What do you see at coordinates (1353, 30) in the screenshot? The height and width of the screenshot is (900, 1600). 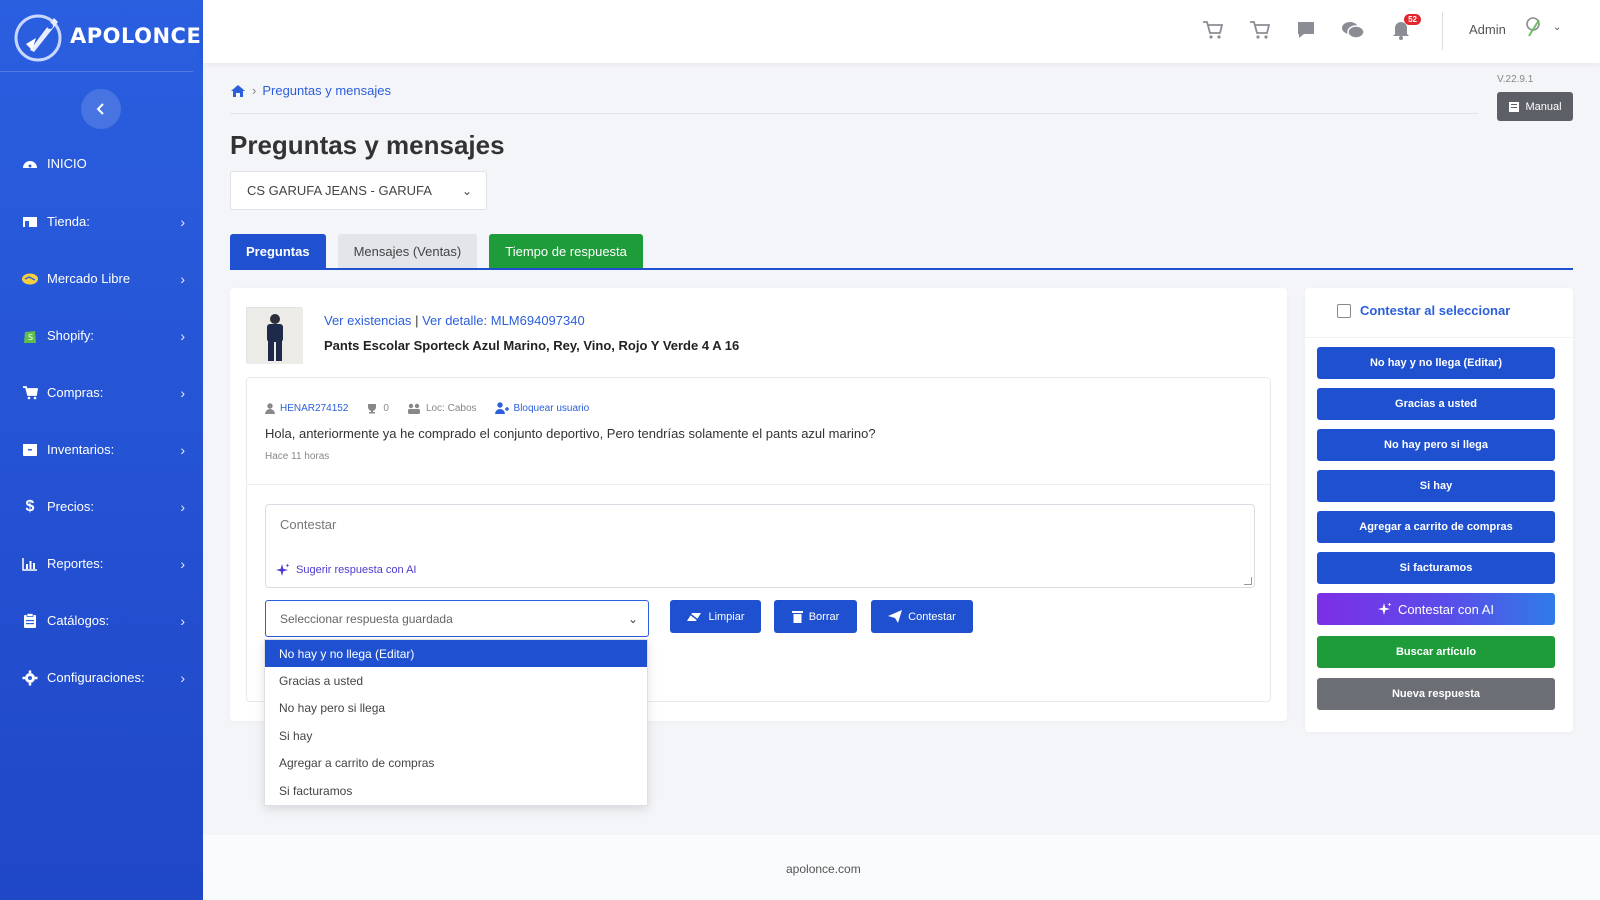 I see `chat-bubbles-icon` at bounding box center [1353, 30].